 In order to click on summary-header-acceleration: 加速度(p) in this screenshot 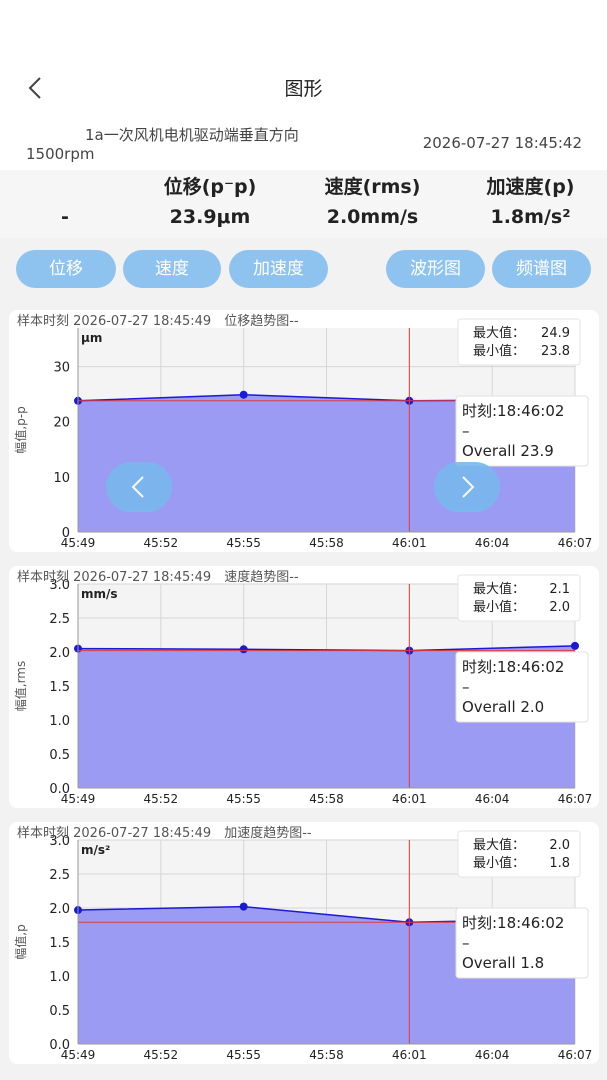, I will do `click(530, 187)`.